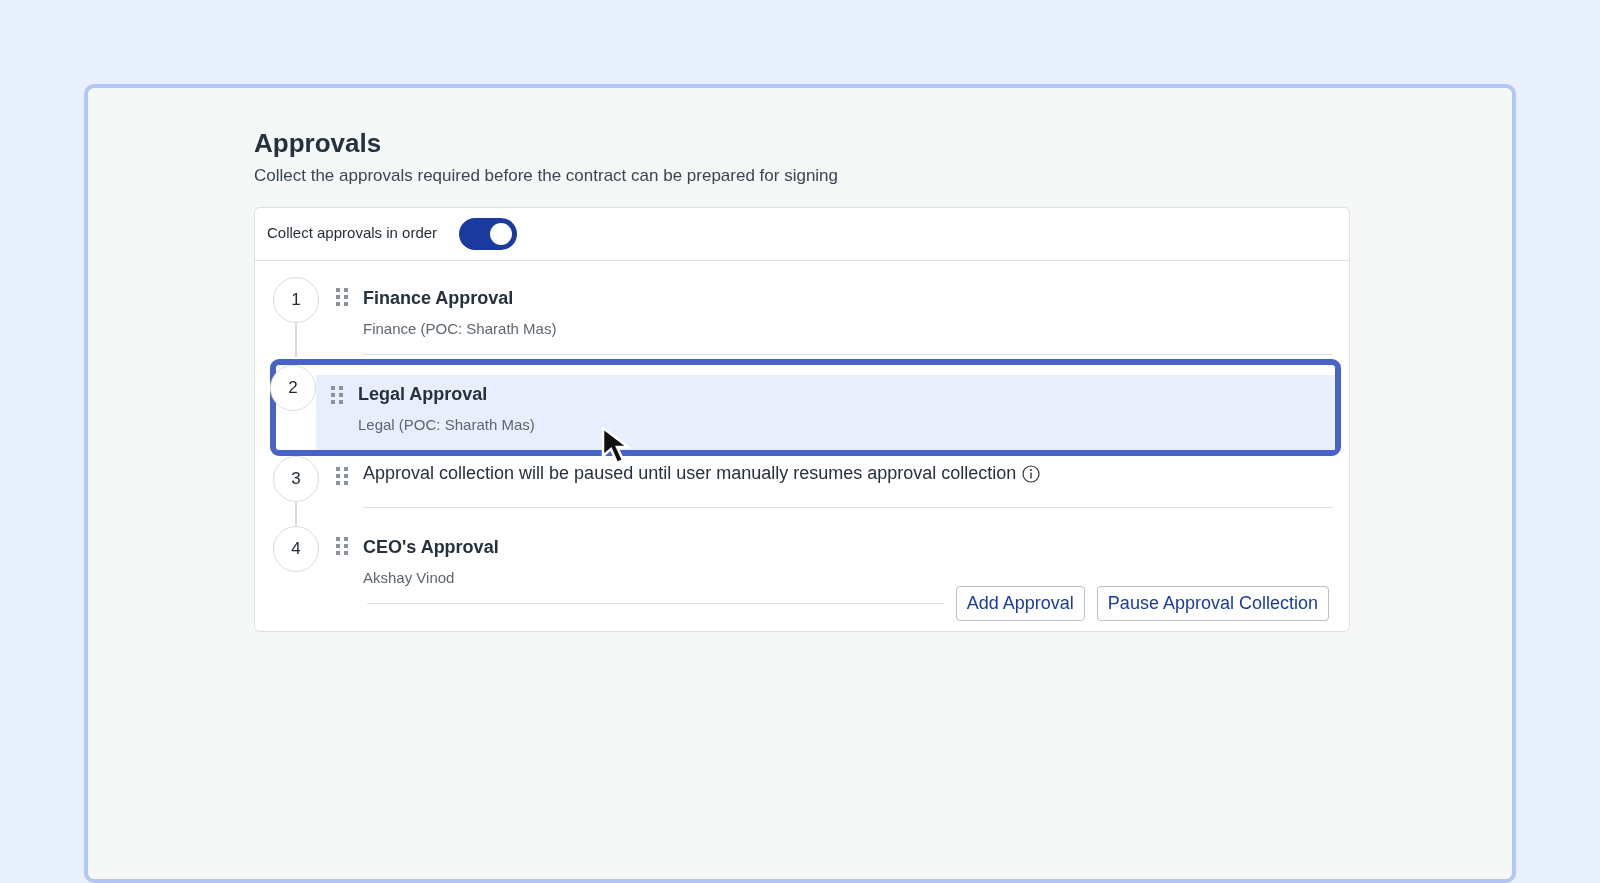 This screenshot has height=883, width=1600. What do you see at coordinates (293, 387) in the screenshot?
I see `step-number: 2` at bounding box center [293, 387].